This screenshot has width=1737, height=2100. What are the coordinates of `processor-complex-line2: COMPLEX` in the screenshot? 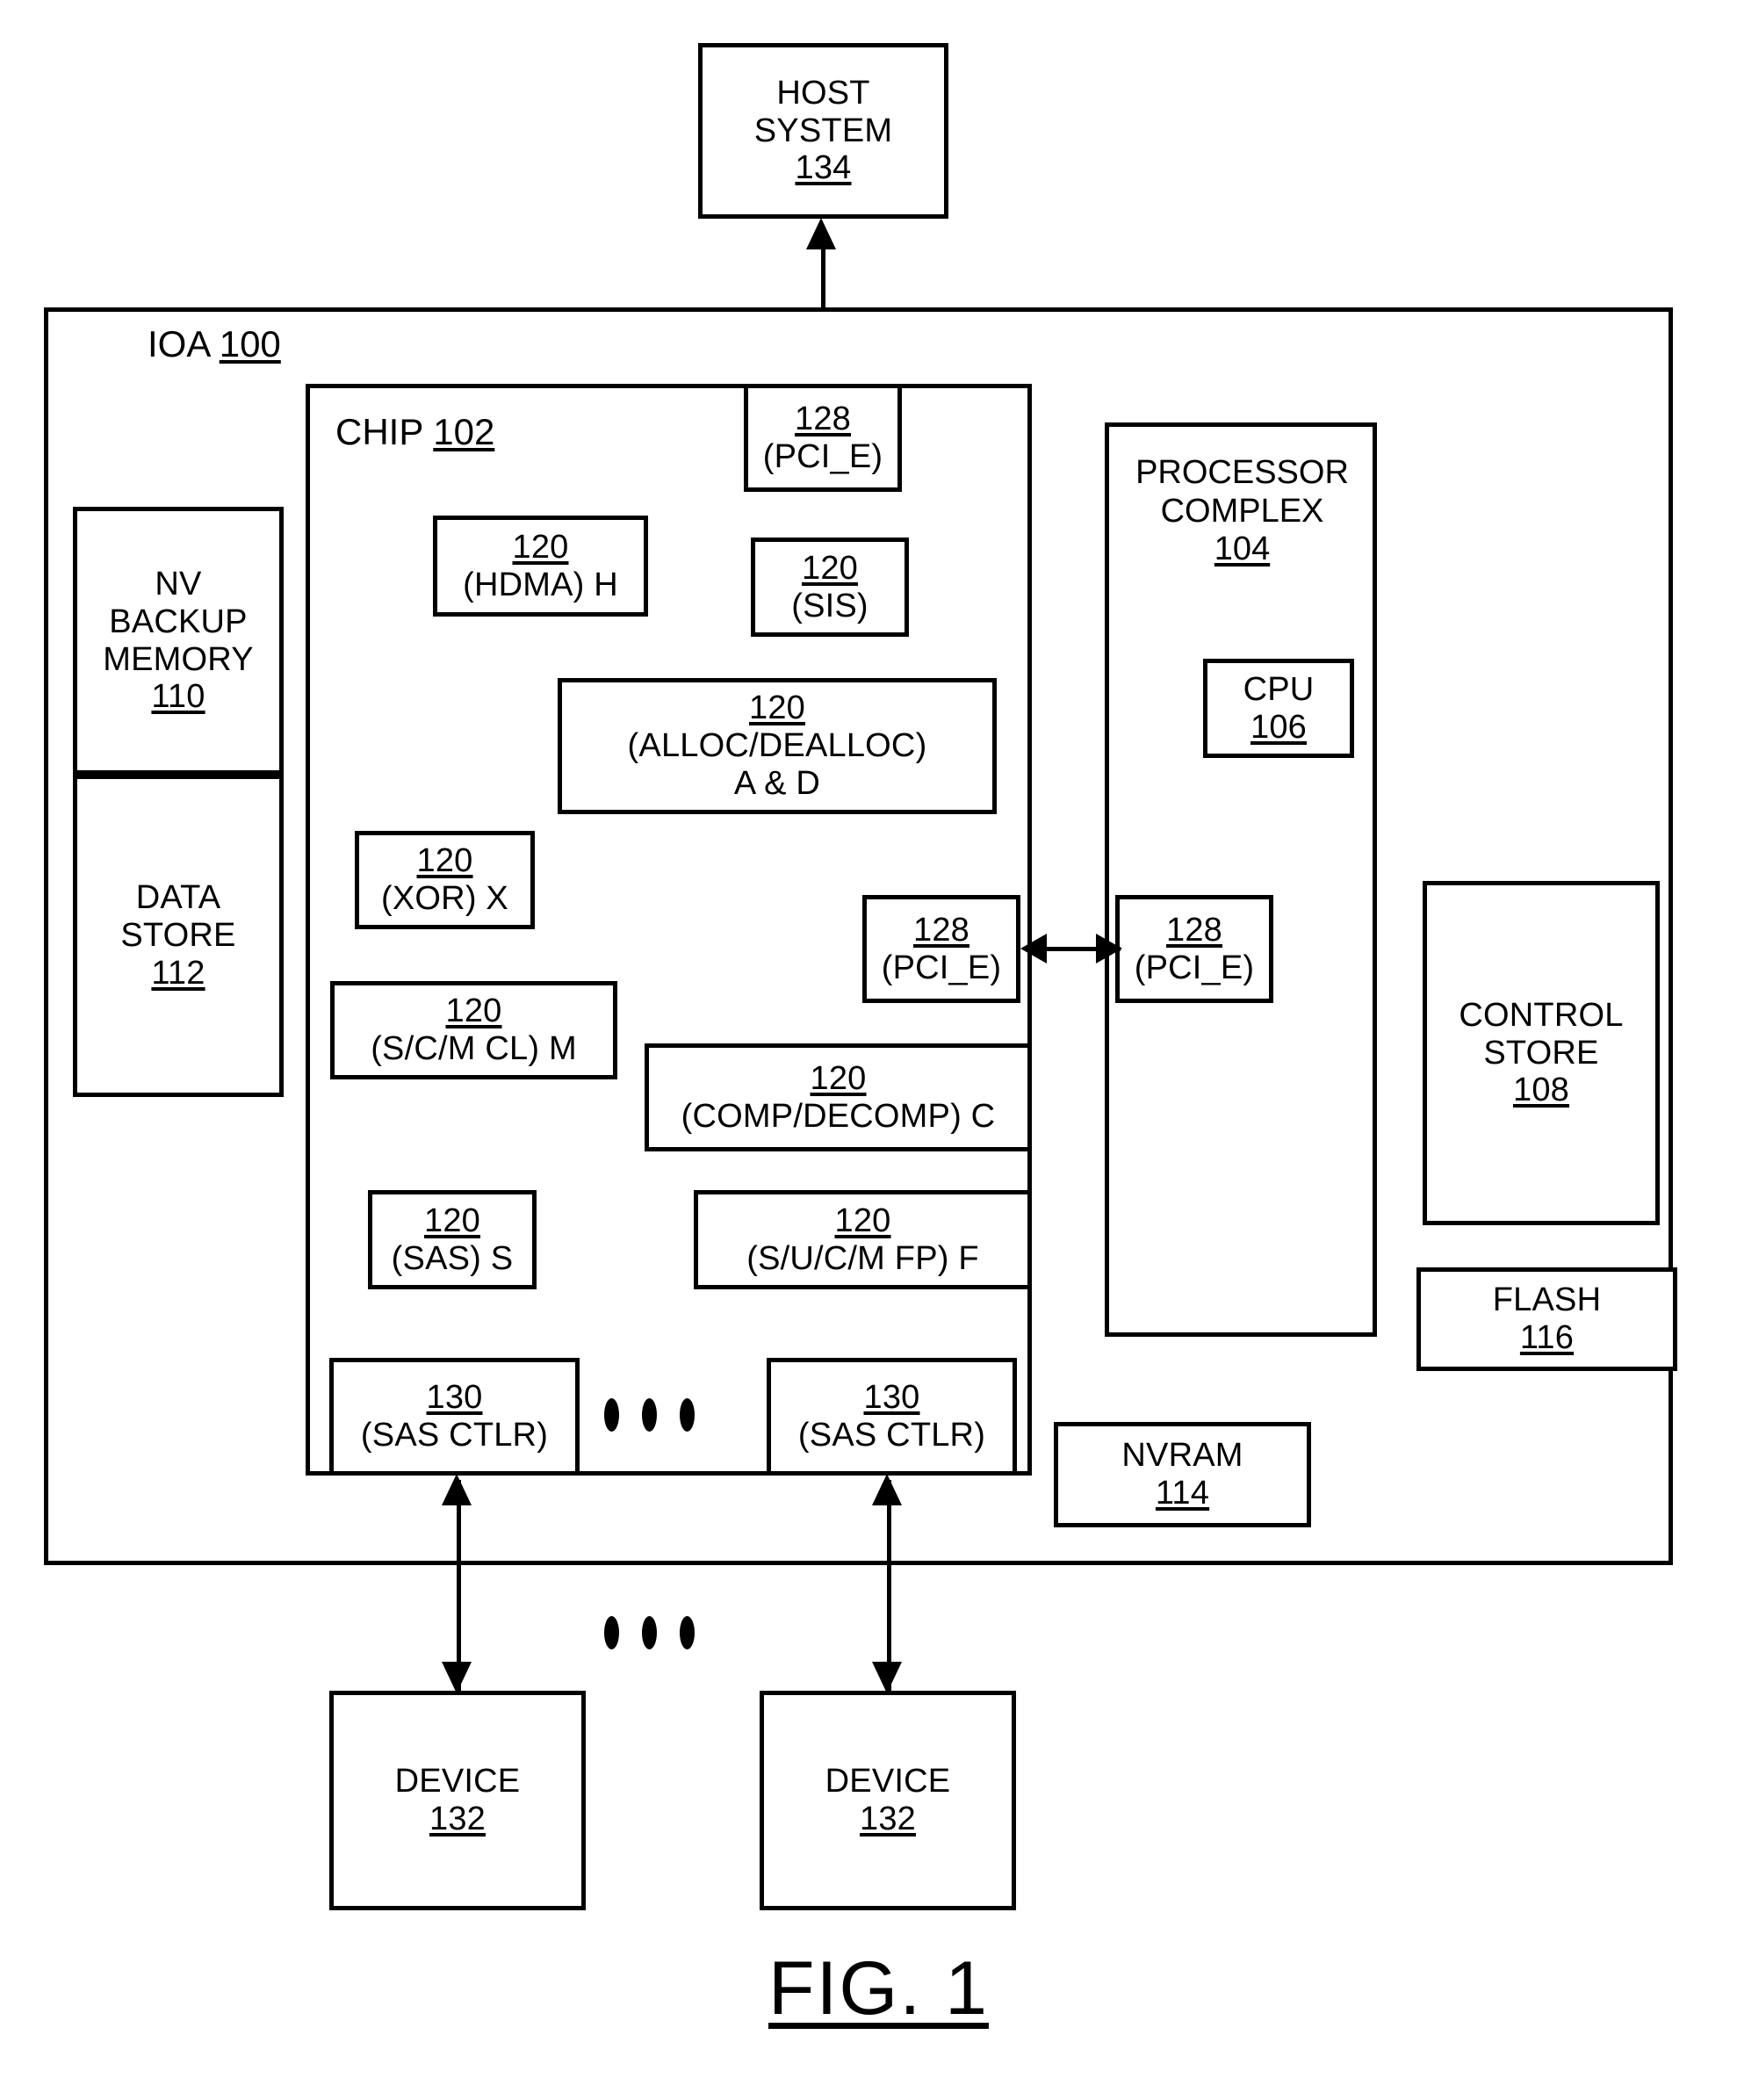 It's located at (1242, 511).